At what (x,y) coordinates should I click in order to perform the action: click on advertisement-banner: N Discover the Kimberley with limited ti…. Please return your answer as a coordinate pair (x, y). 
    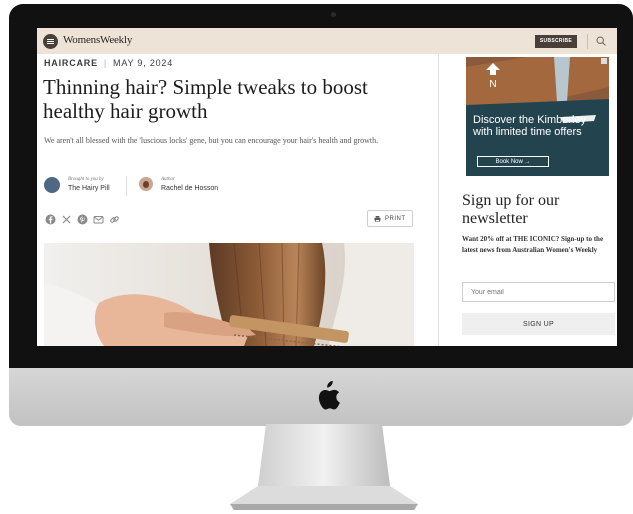
    Looking at the image, I should click on (537, 116).